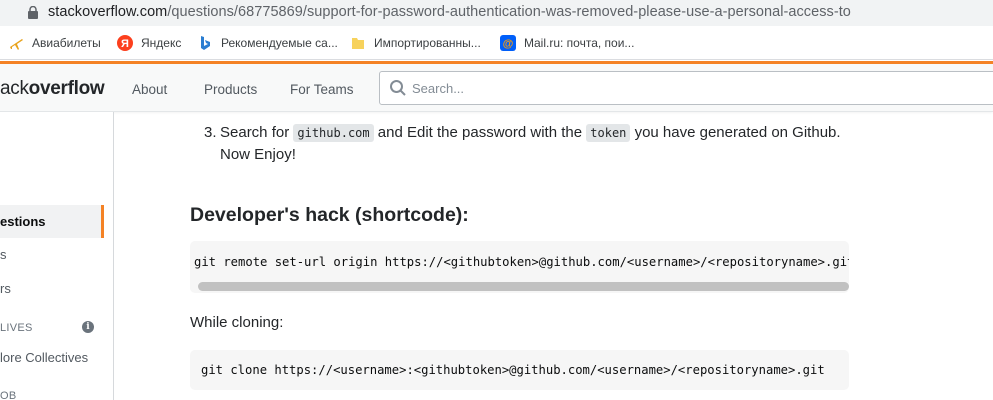 This screenshot has height=400, width=993. Describe the element at coordinates (108, 12) in the screenshot. I see `url-domain: stackoverflow.com` at that location.